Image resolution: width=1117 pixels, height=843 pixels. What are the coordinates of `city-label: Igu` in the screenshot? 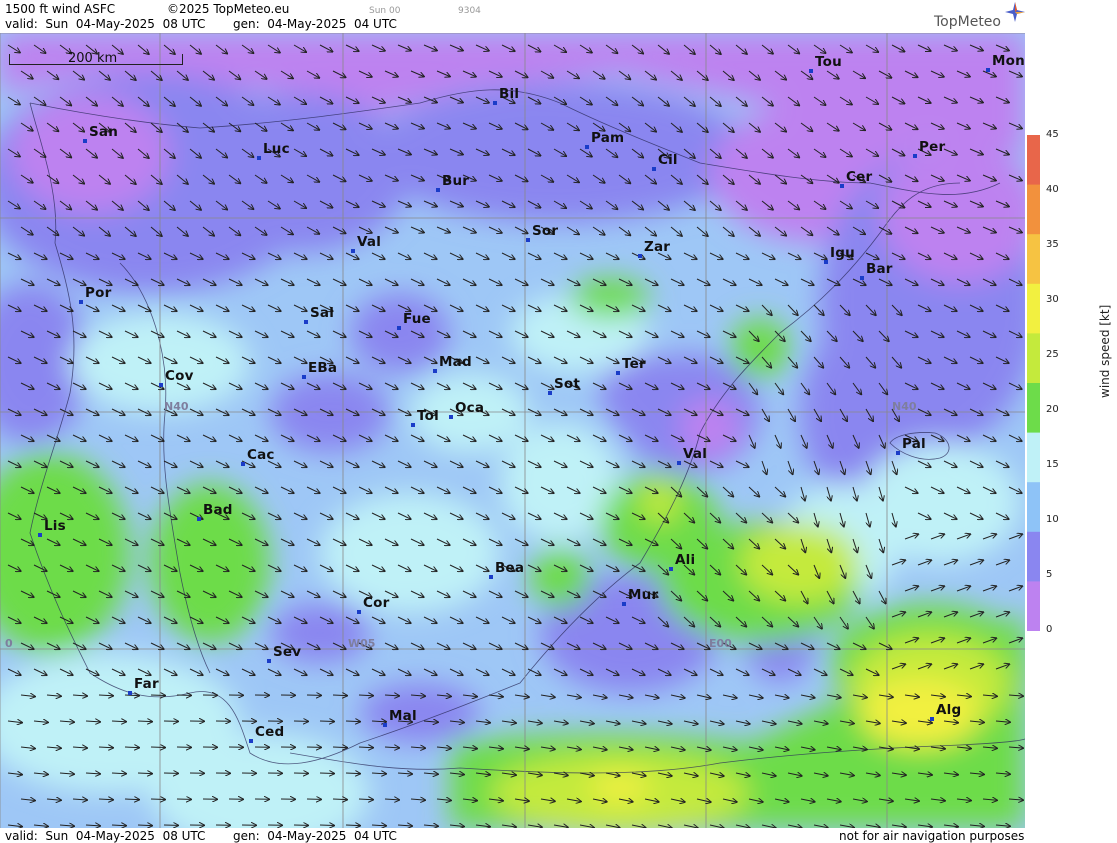 It's located at (842, 253).